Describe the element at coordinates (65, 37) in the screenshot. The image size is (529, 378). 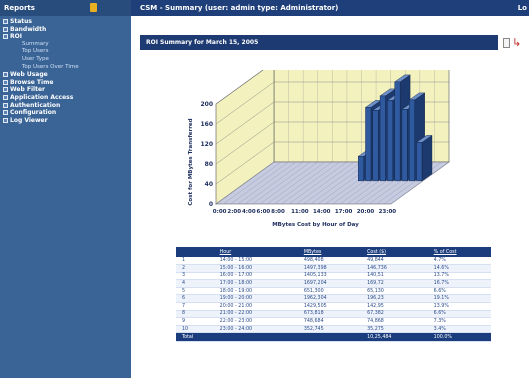
I see `sidebar-item-roi: ROI` at that location.